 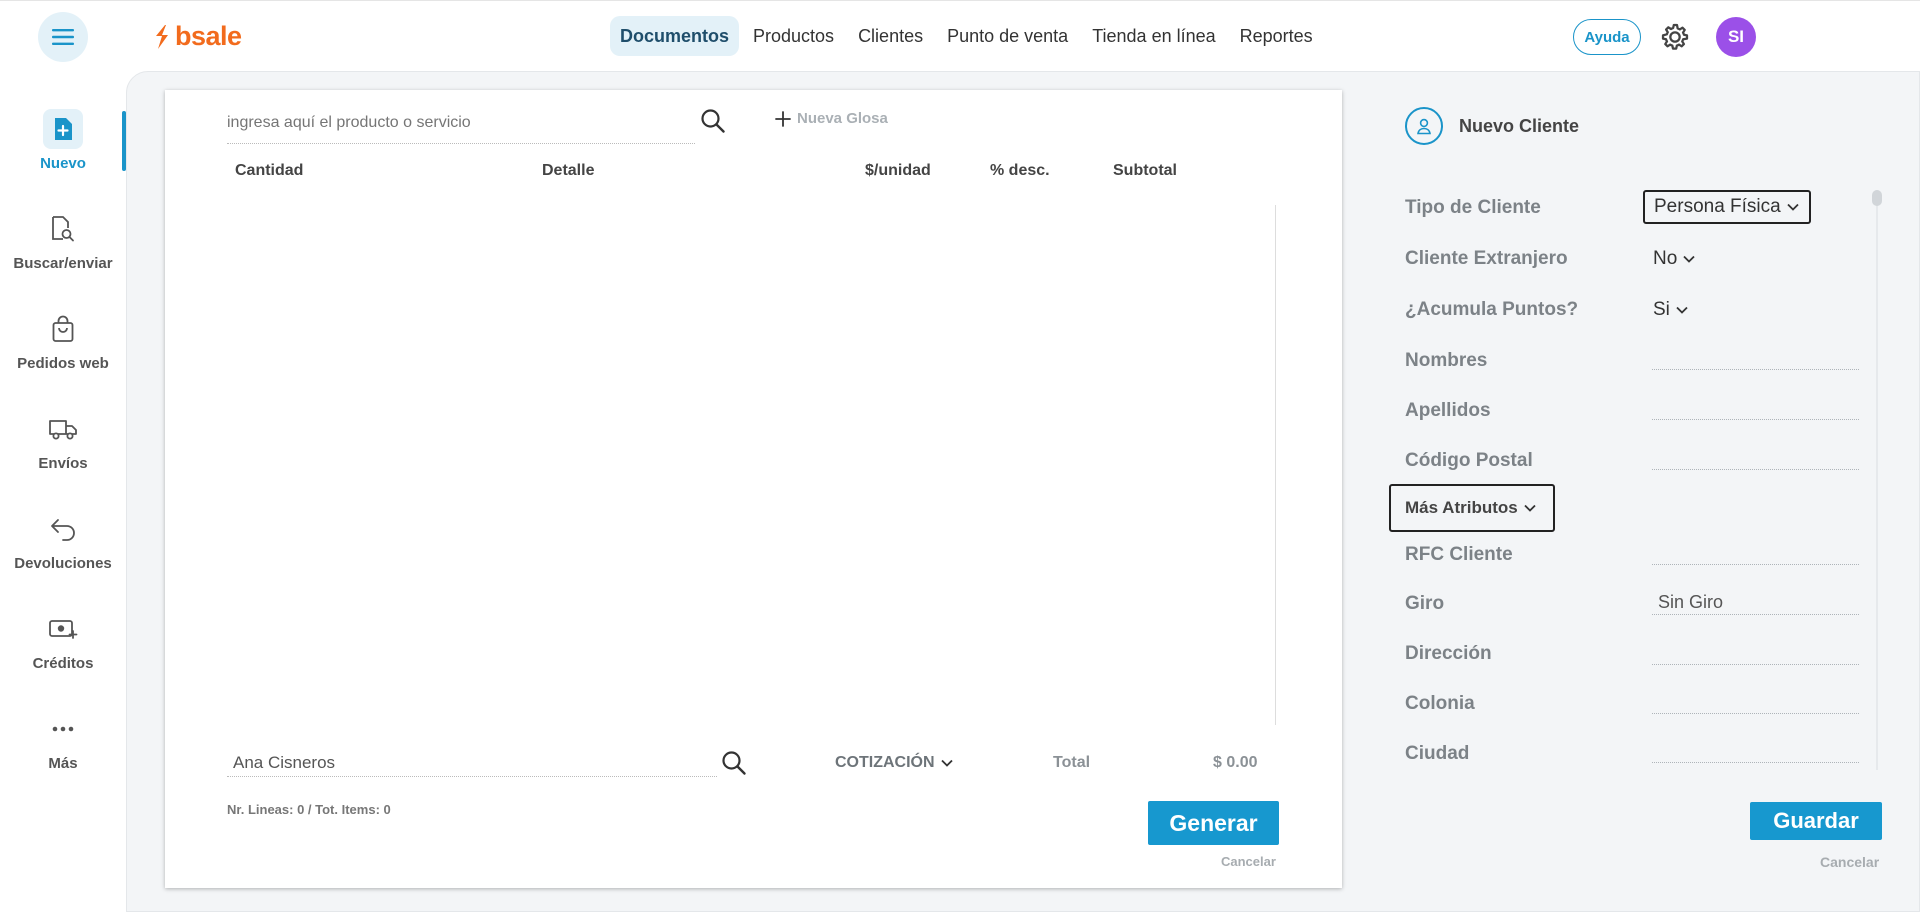 What do you see at coordinates (1519, 125) in the screenshot?
I see `client-panel-title: Nuevo Cliente` at bounding box center [1519, 125].